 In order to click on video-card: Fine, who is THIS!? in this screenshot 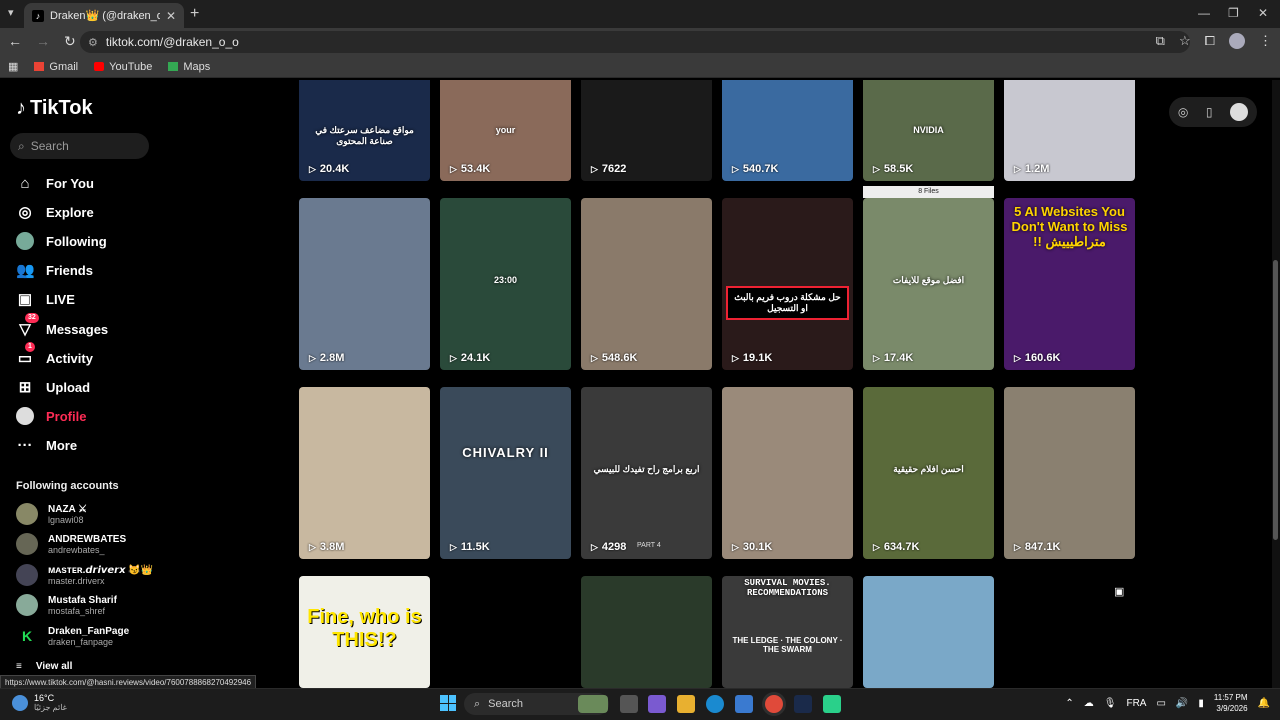, I will do `click(364, 632)`.